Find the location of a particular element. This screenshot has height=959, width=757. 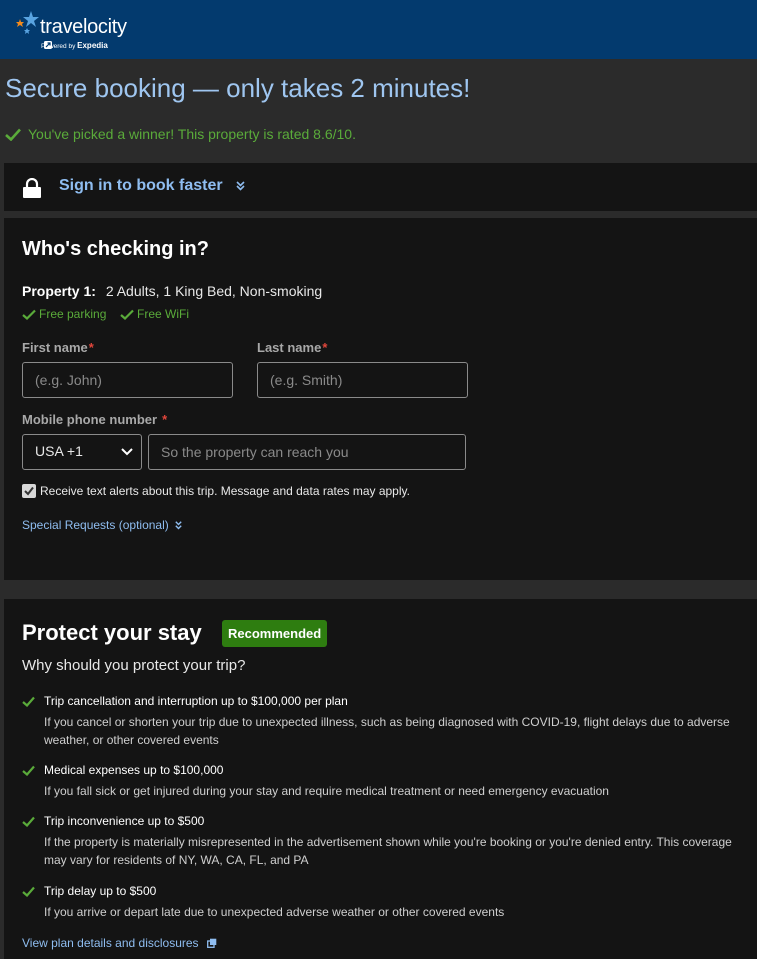

last-name-label: Last name* is located at coordinates (292, 347).